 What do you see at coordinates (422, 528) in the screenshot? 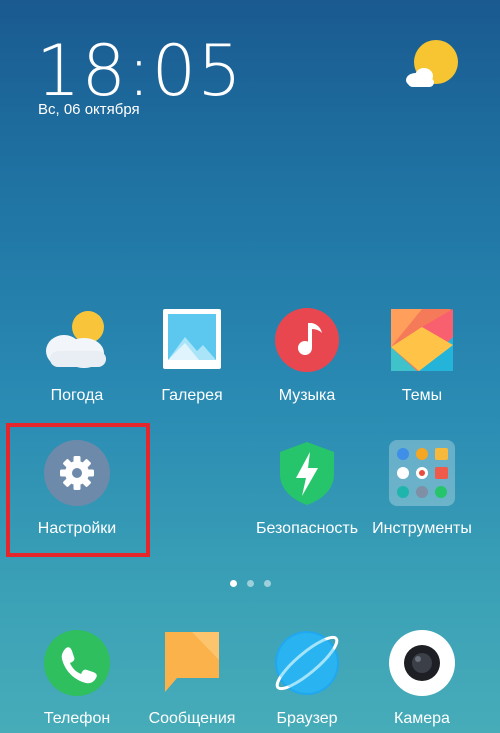
I see `app-label: Инструменты` at bounding box center [422, 528].